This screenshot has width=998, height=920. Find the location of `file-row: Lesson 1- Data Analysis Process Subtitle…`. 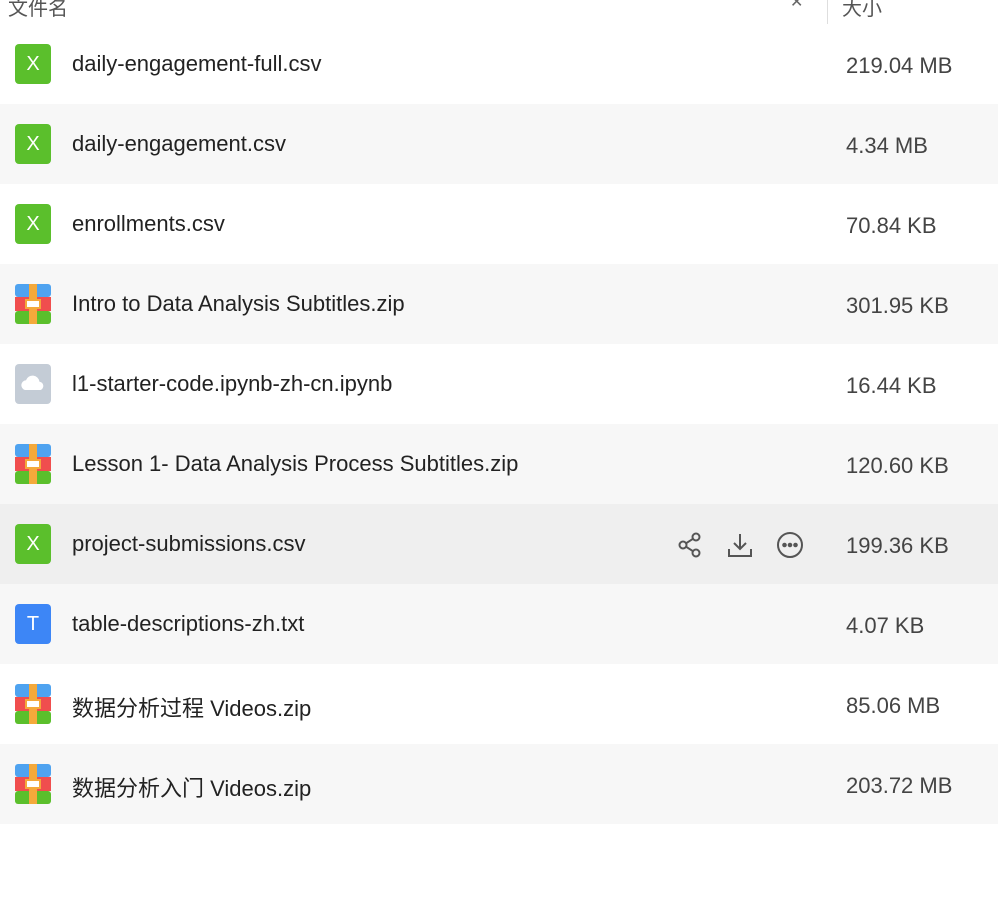

file-row: Lesson 1- Data Analysis Process Subtitle… is located at coordinates (499, 464).